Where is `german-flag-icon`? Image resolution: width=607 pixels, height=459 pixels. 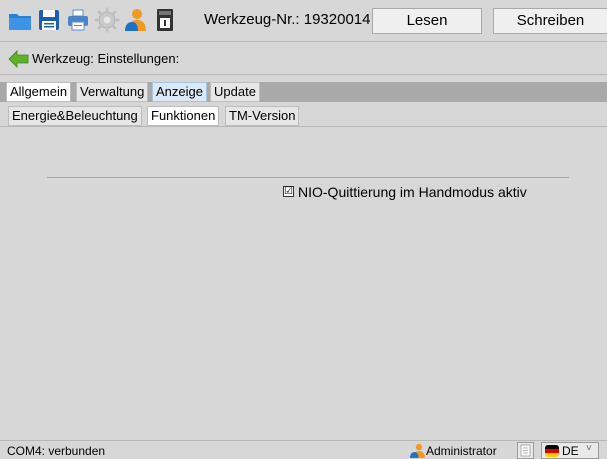
german-flag-icon is located at coordinates (552, 451).